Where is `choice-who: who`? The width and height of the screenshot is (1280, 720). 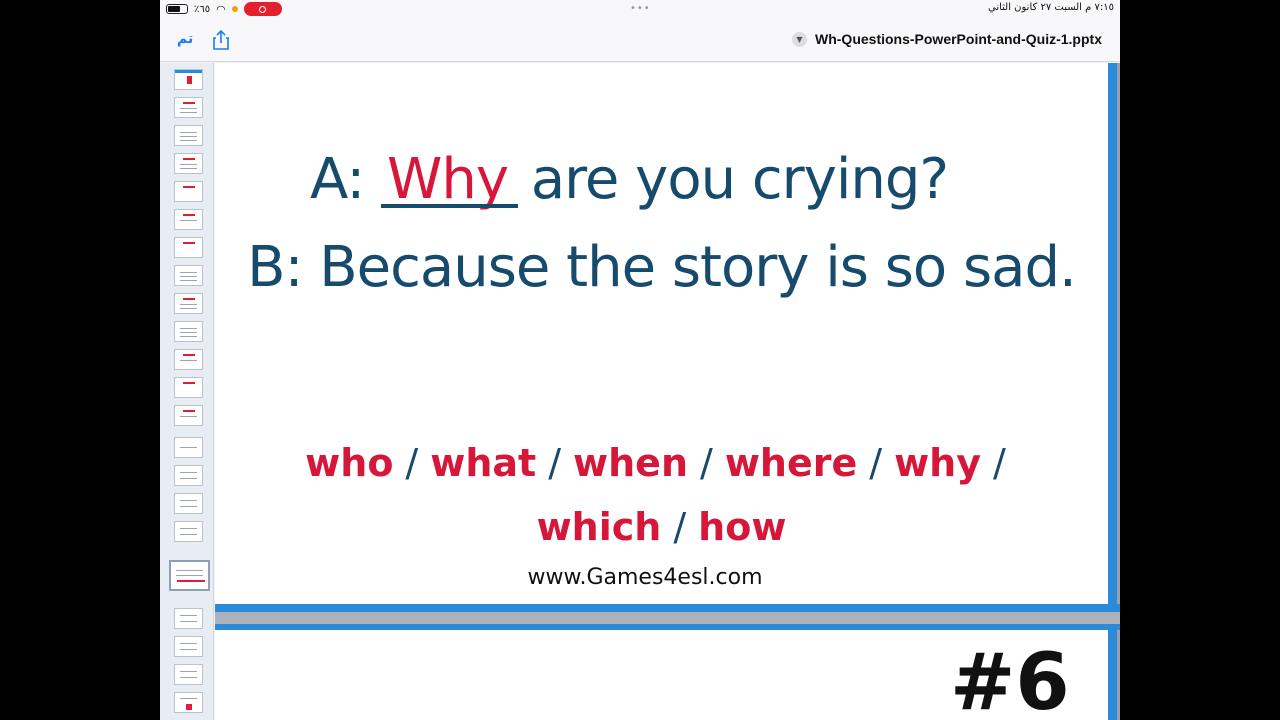 choice-who: who is located at coordinates (349, 463).